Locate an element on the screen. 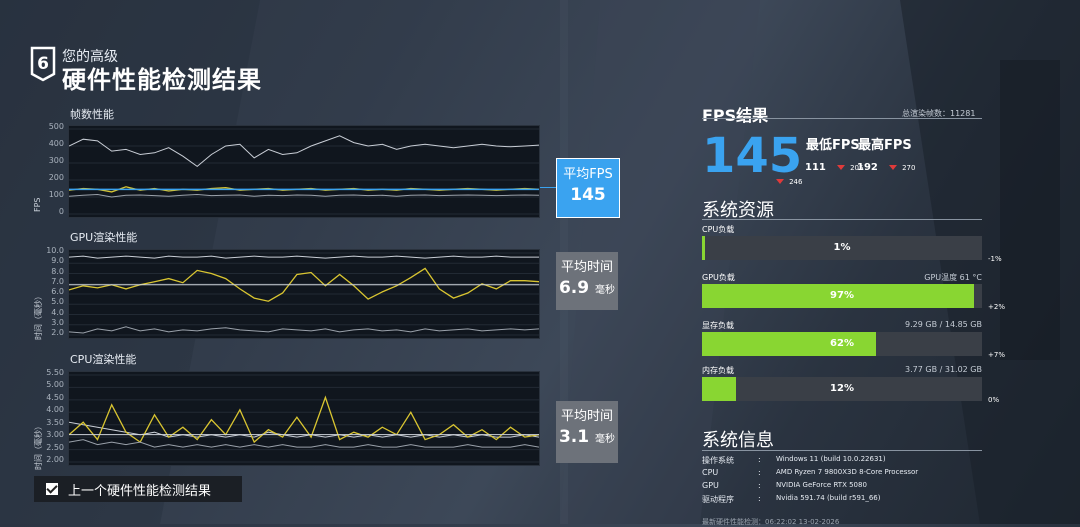 Image resolution: width=1080 pixels, height=527 pixels. y-tick-label: 3.0 is located at coordinates (57, 322).